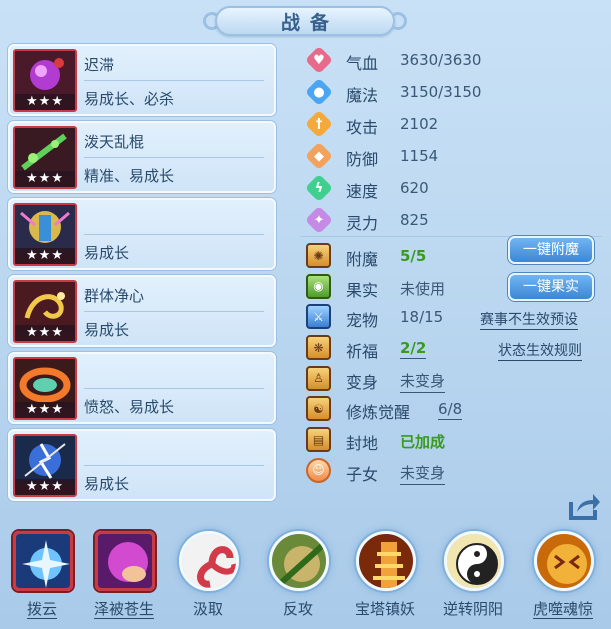 Image resolution: width=611 pixels, height=629 pixels. Describe the element at coordinates (142, 157) in the screenshot. I see `skill-card: ★★★ 泼天乱棍 精准、易成长` at that location.